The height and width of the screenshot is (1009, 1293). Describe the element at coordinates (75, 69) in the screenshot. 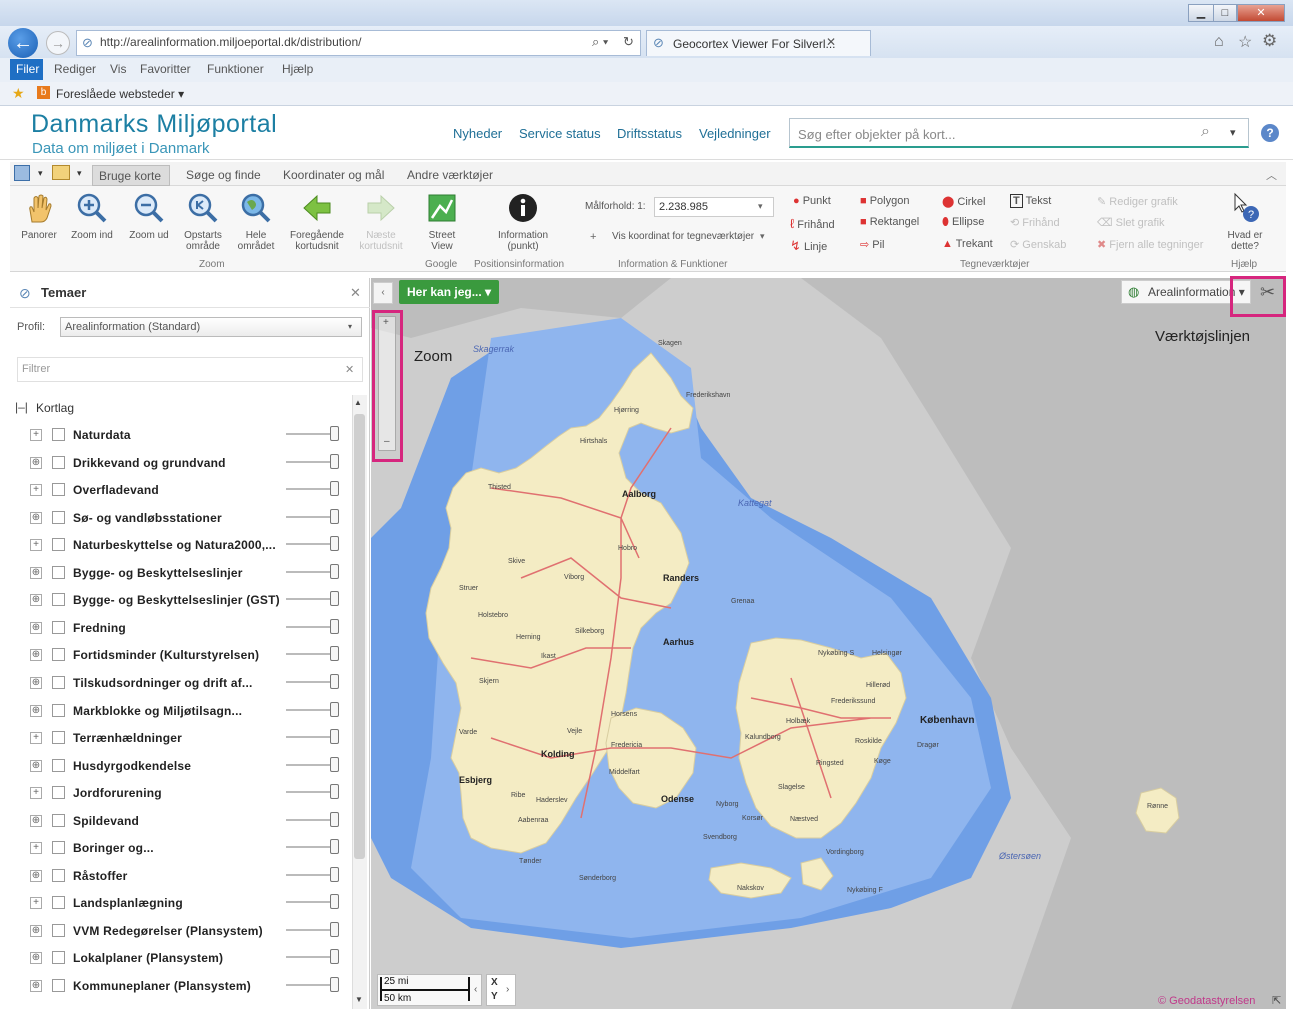

I see `menu-edit: Rediger` at that location.